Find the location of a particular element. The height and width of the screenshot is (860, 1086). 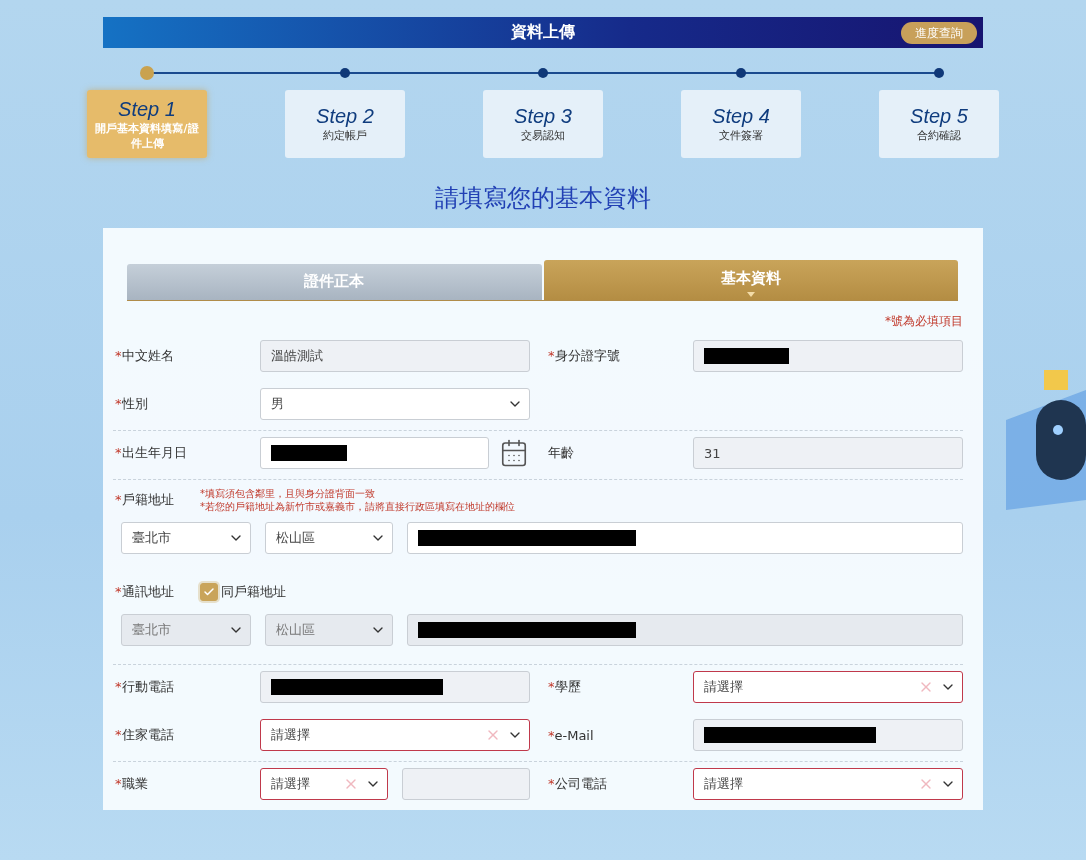

checkbox-label: 同戶籍地址 is located at coordinates (253, 592).